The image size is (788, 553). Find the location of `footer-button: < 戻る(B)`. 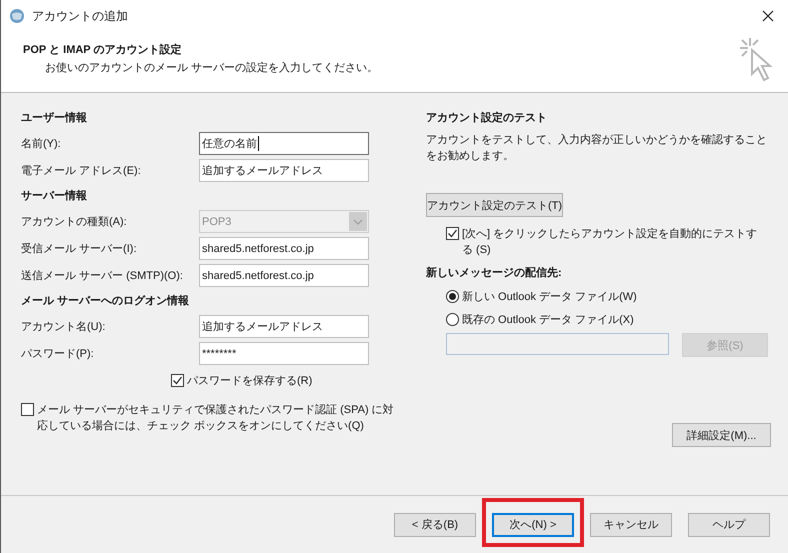

footer-button: < 戻る(B) is located at coordinates (435, 524).